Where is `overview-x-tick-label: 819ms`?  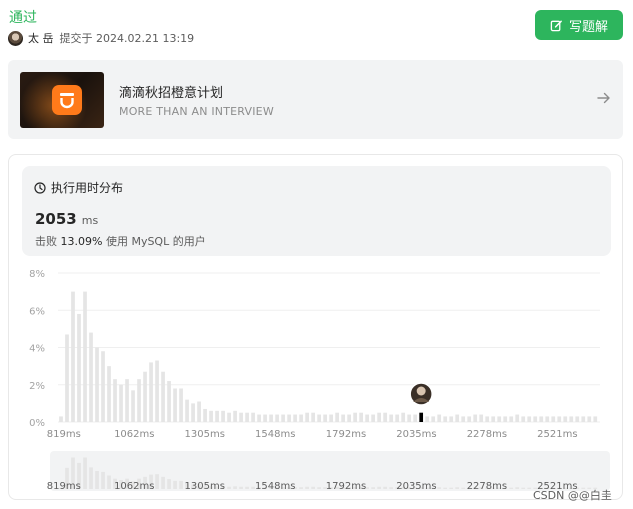 overview-x-tick-label: 819ms is located at coordinates (64, 486).